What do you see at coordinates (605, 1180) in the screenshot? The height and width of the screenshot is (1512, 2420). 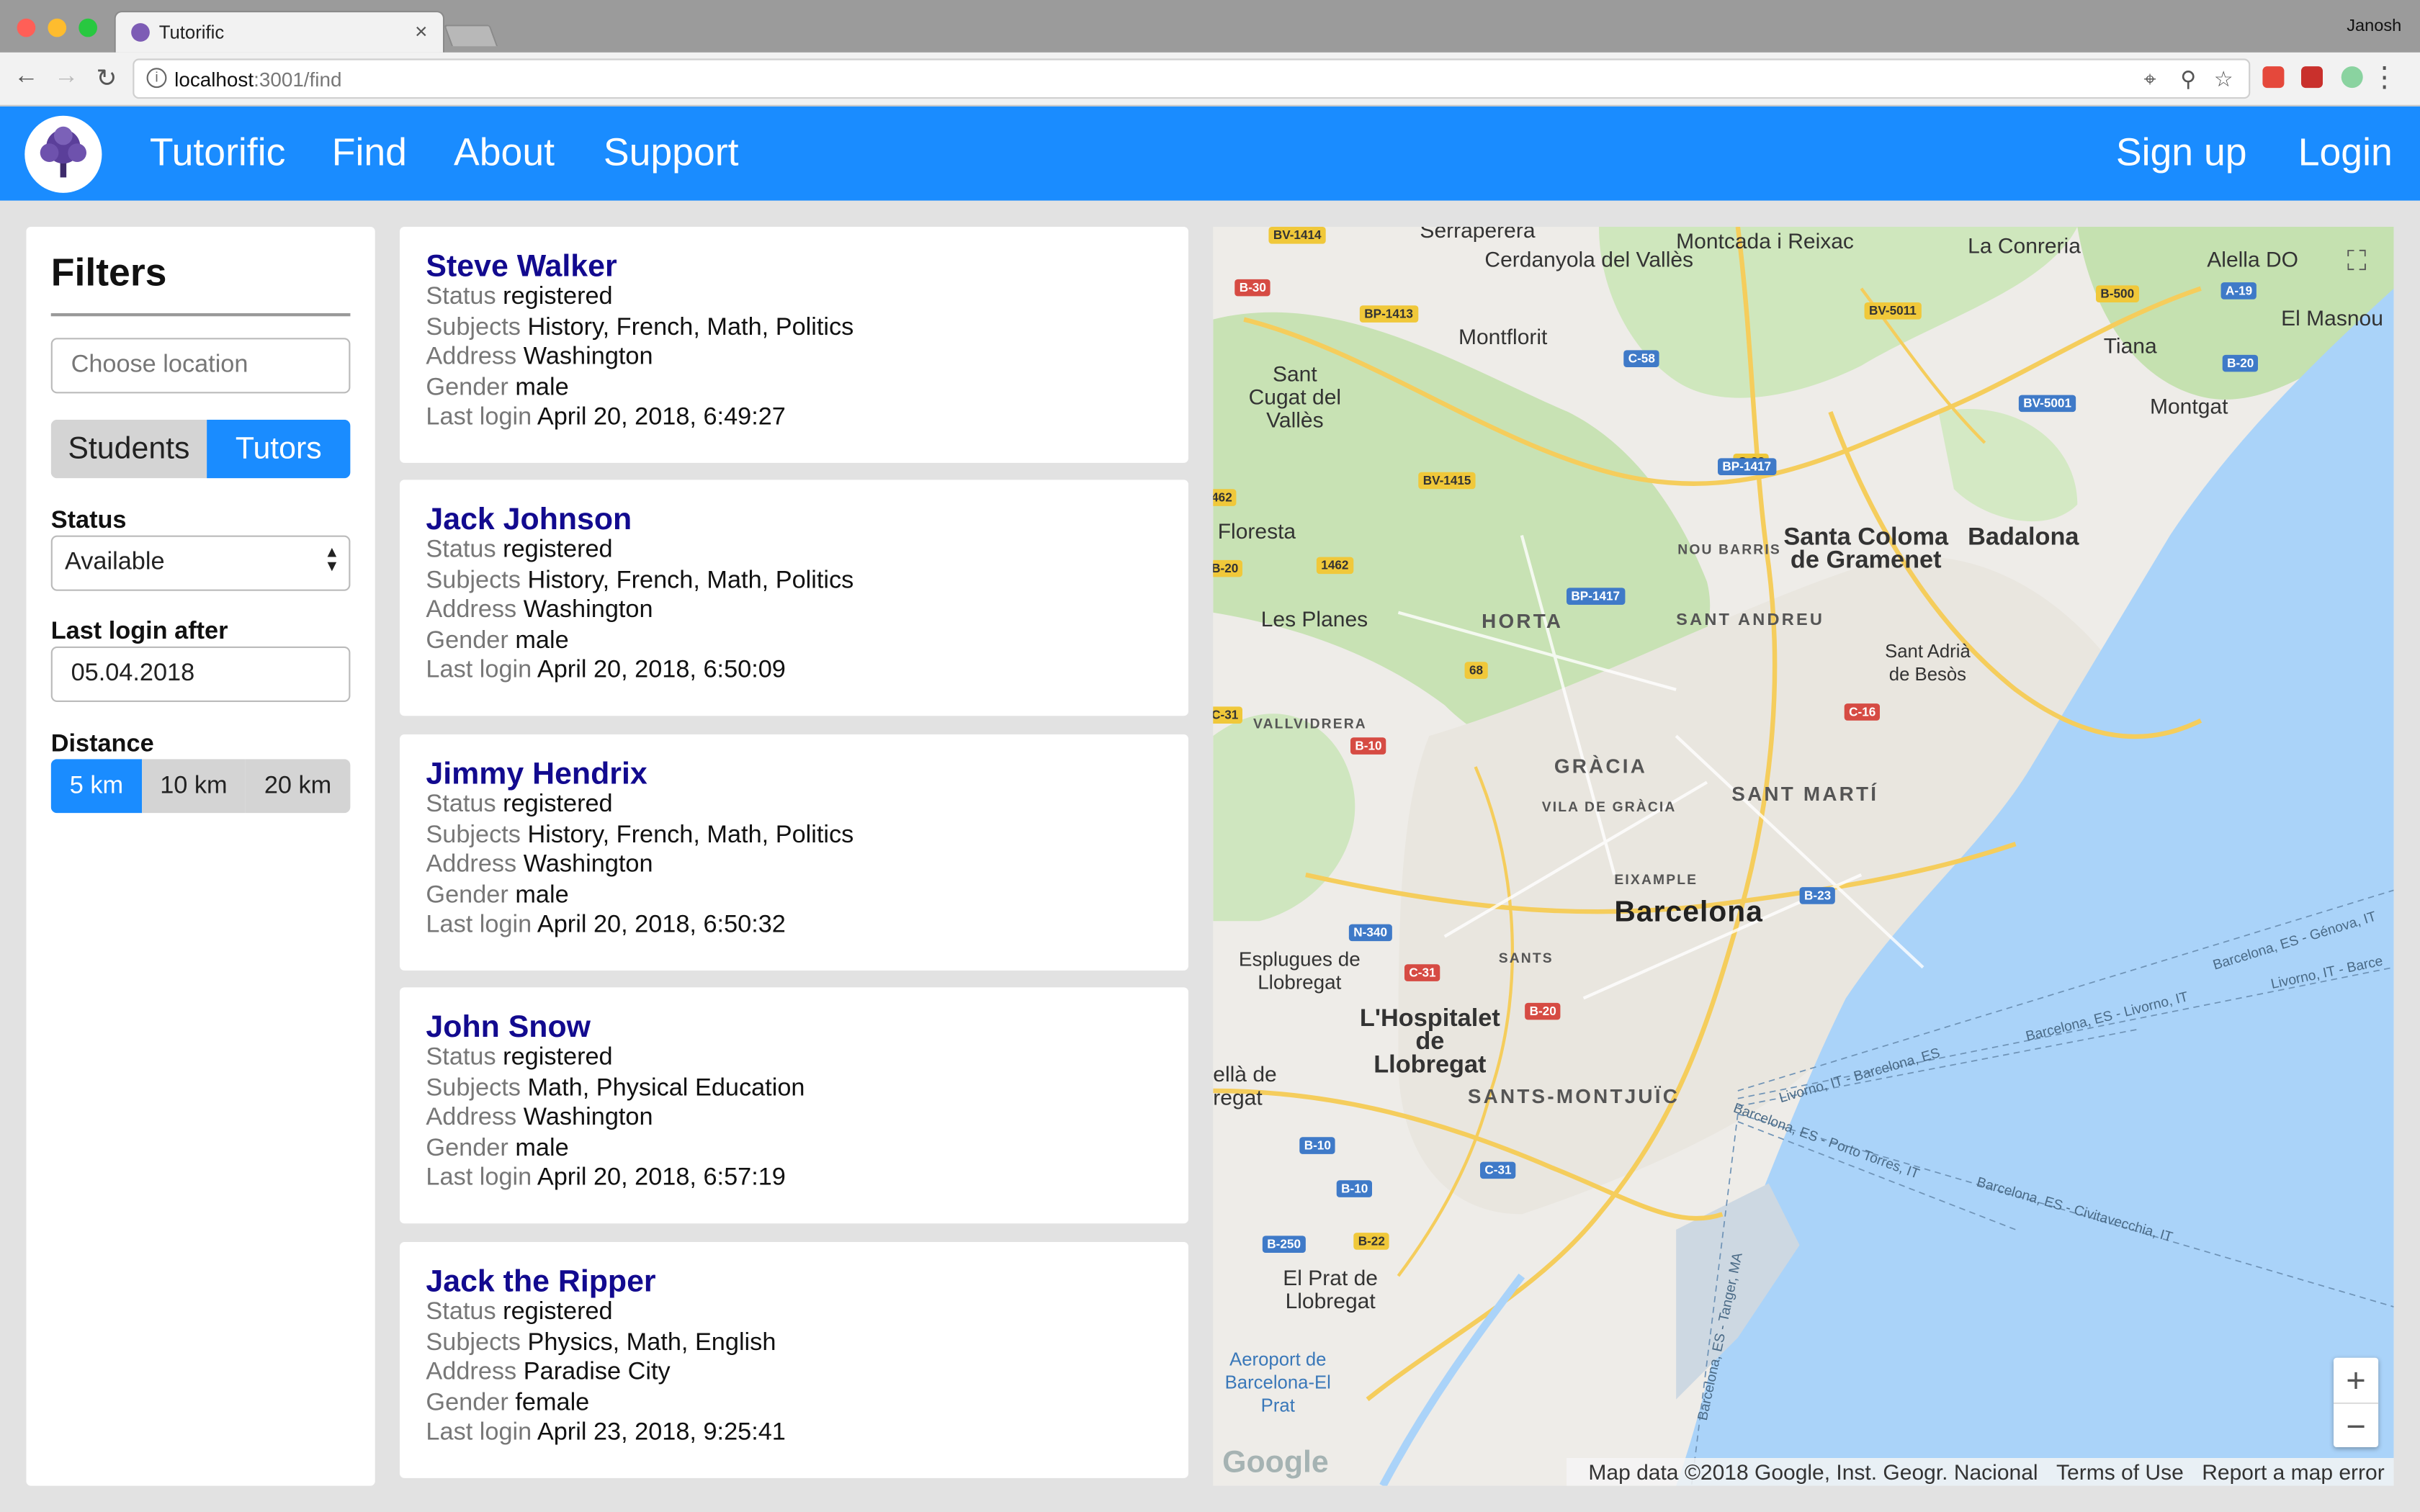 I see `user-last-login-row: Last login April 20, 2018, 6:57:19` at bounding box center [605, 1180].